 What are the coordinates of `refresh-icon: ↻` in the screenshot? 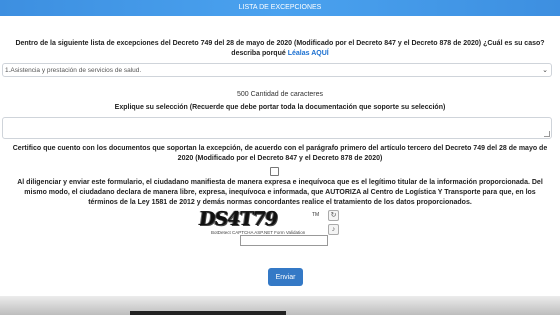 It's located at (333, 215).